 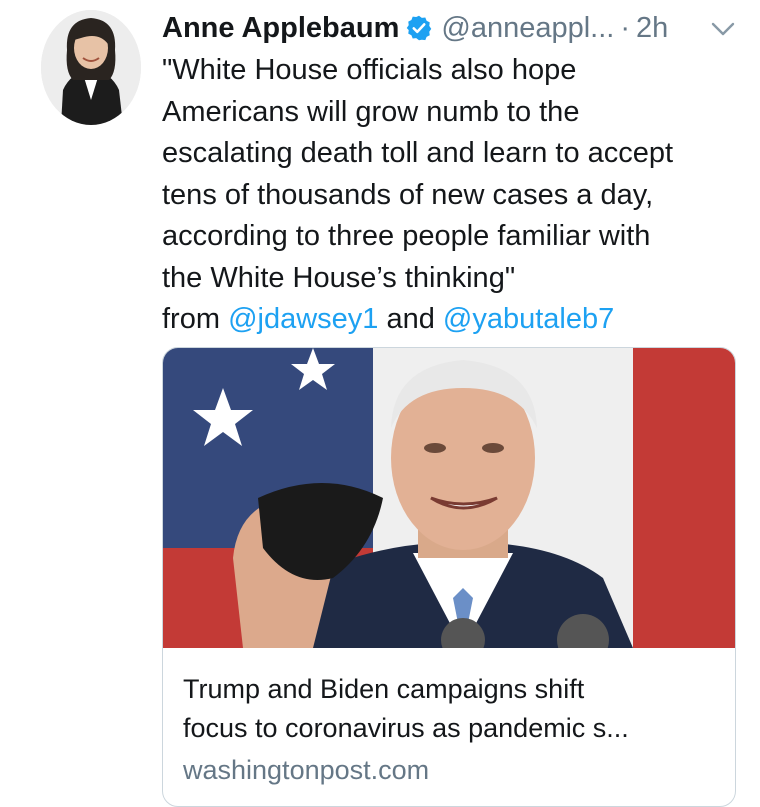 What do you see at coordinates (280, 28) in the screenshot?
I see `author-name: Anne Applebaum` at bounding box center [280, 28].